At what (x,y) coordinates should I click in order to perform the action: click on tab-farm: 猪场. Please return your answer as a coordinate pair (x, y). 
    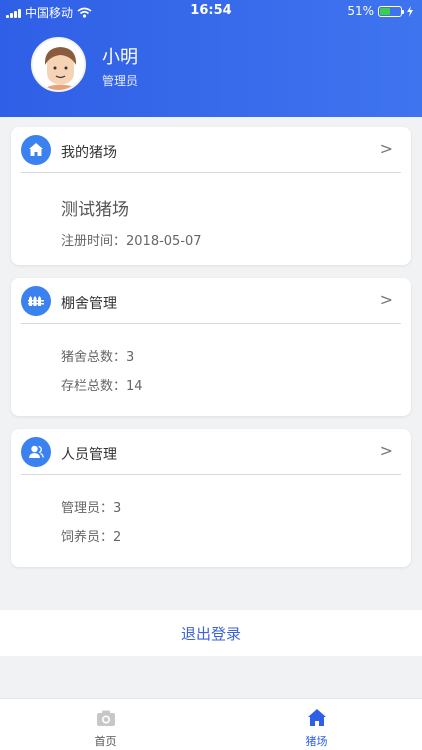
    Looking at the image, I should click on (316, 724).